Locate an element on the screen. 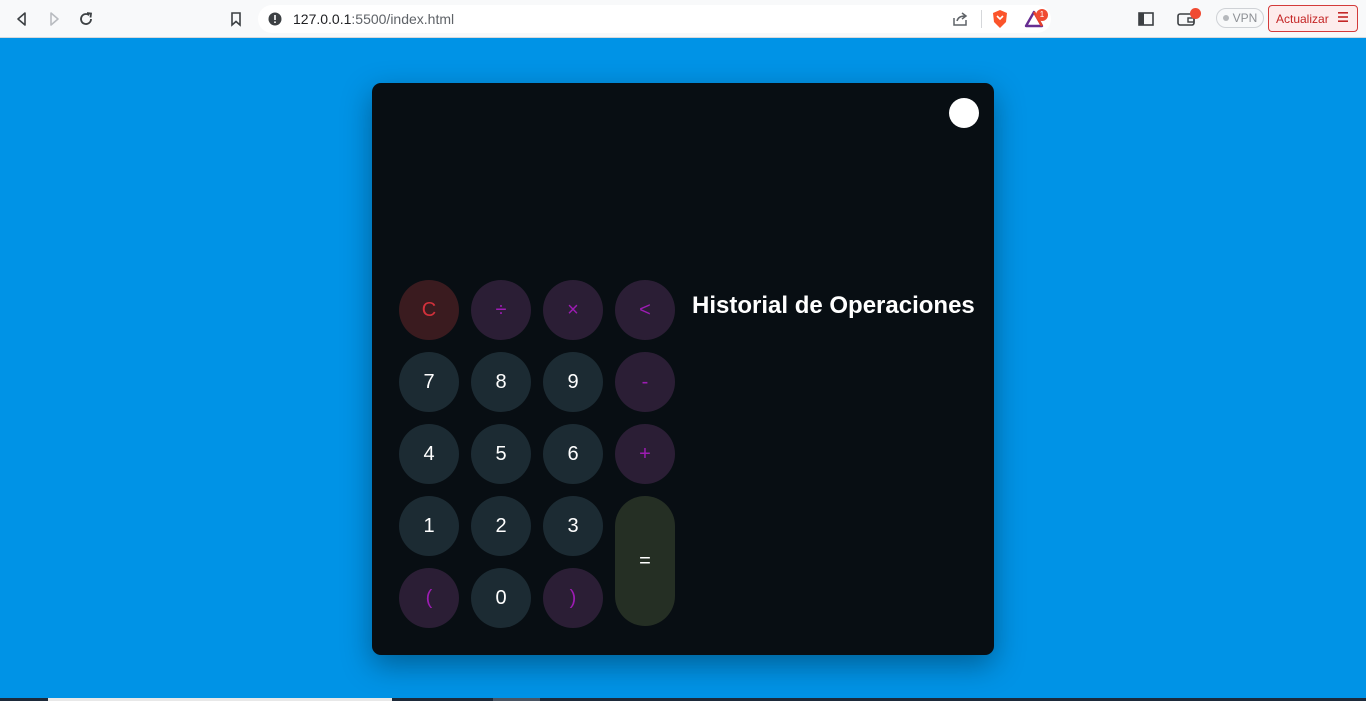  vpn-button: VPN is located at coordinates (1240, 18).